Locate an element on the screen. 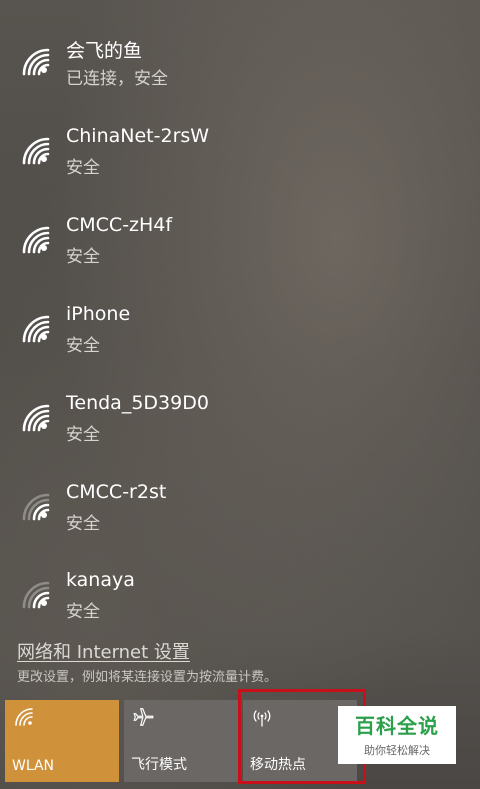 This screenshot has width=480, height=789. network-name: CMCC-r2st is located at coordinates (116, 492).